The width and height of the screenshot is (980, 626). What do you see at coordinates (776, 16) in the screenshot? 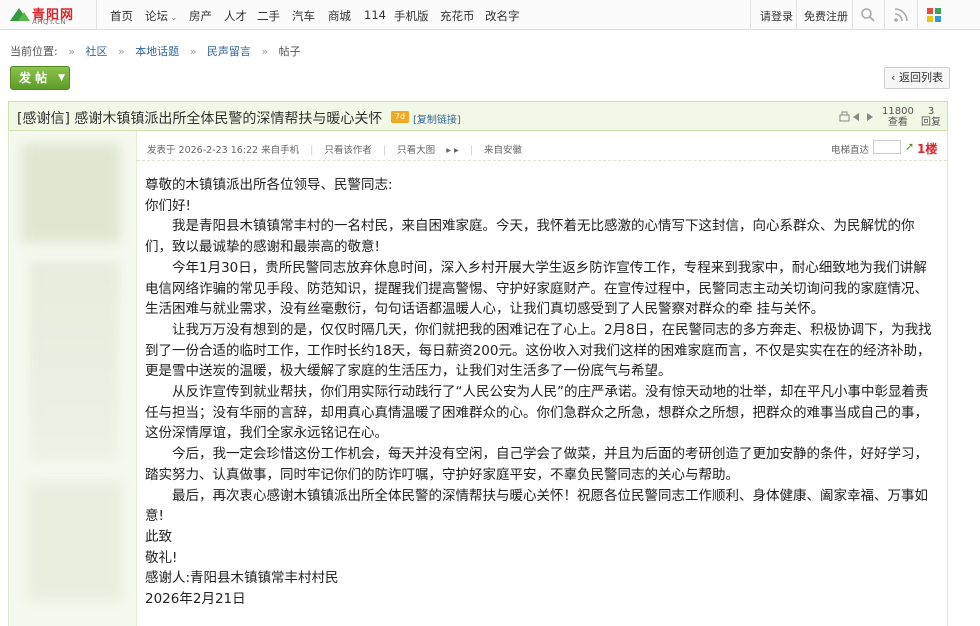
I see `login-link: 请登录` at bounding box center [776, 16].